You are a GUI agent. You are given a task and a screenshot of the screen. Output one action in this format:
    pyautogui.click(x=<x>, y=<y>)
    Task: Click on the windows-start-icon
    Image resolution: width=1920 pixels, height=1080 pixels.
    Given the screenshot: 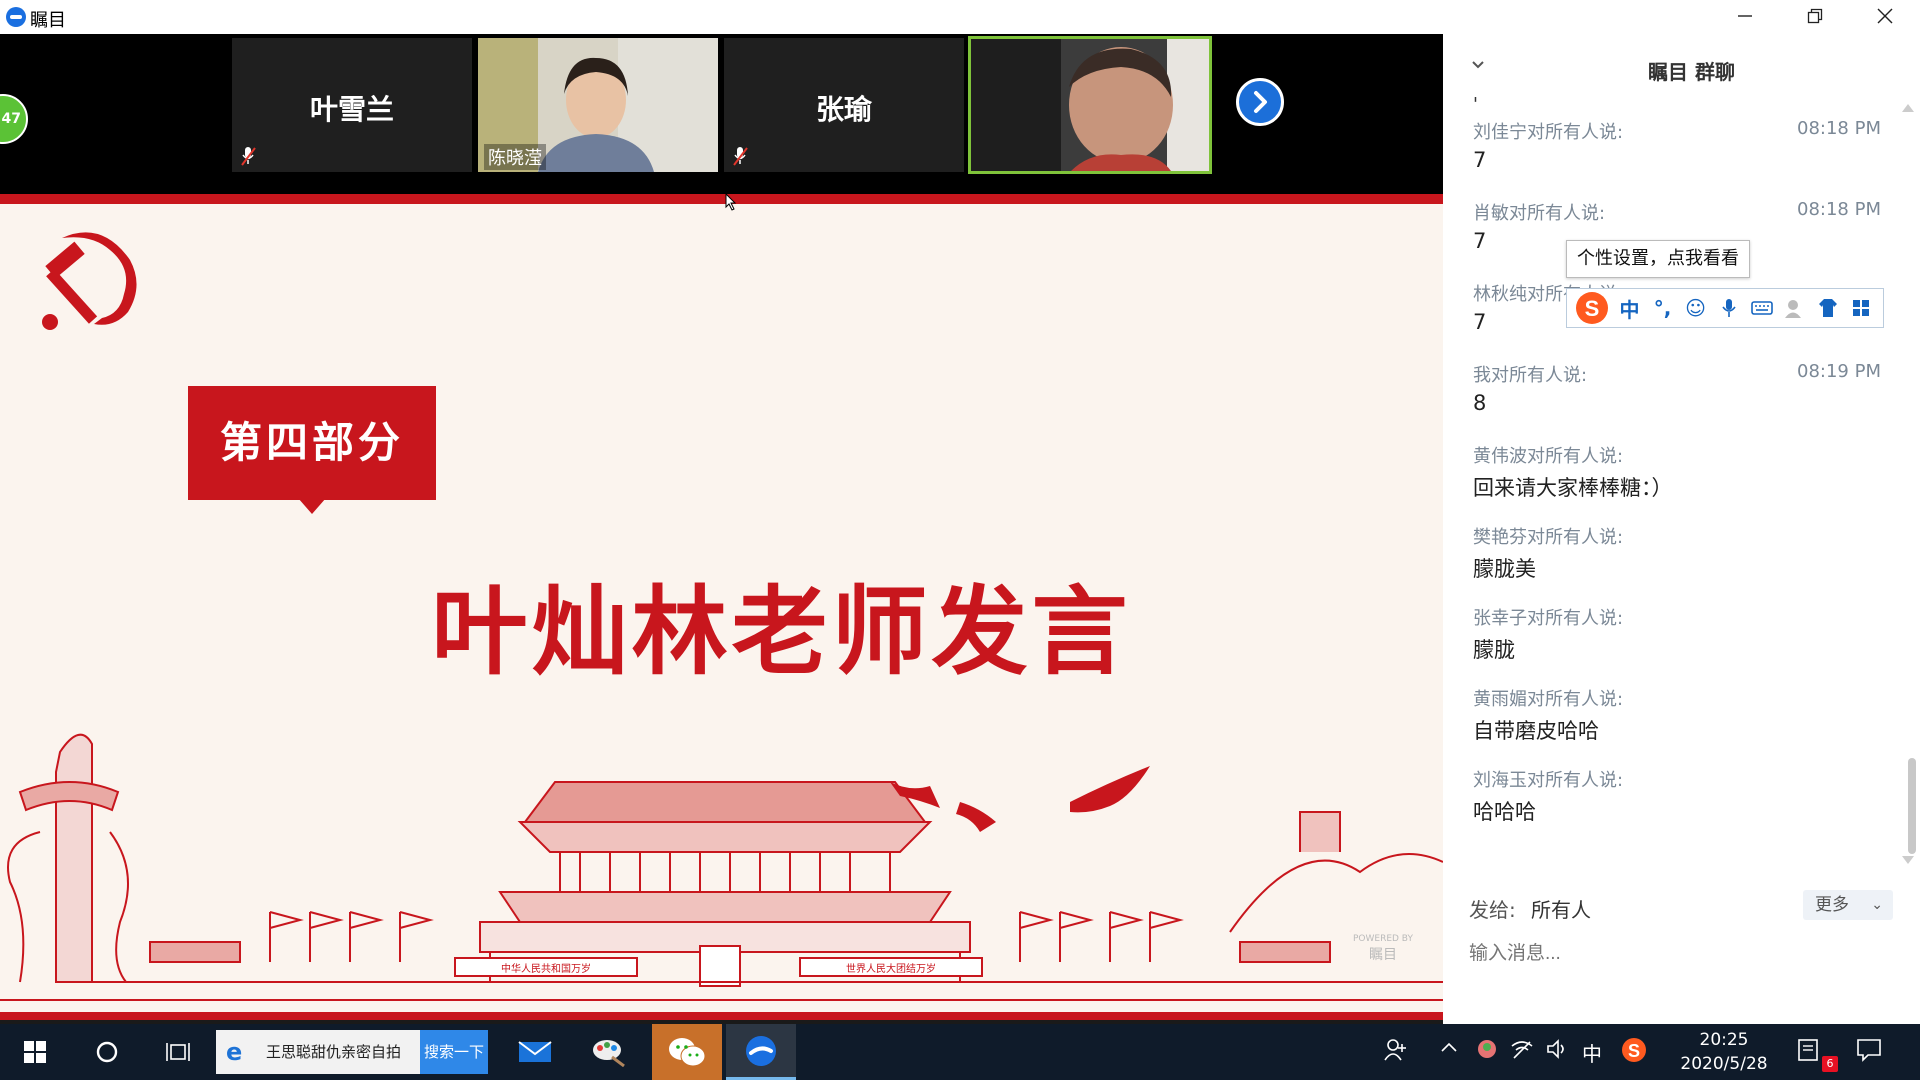 What is the action you would take?
    pyautogui.click(x=35, y=1052)
    